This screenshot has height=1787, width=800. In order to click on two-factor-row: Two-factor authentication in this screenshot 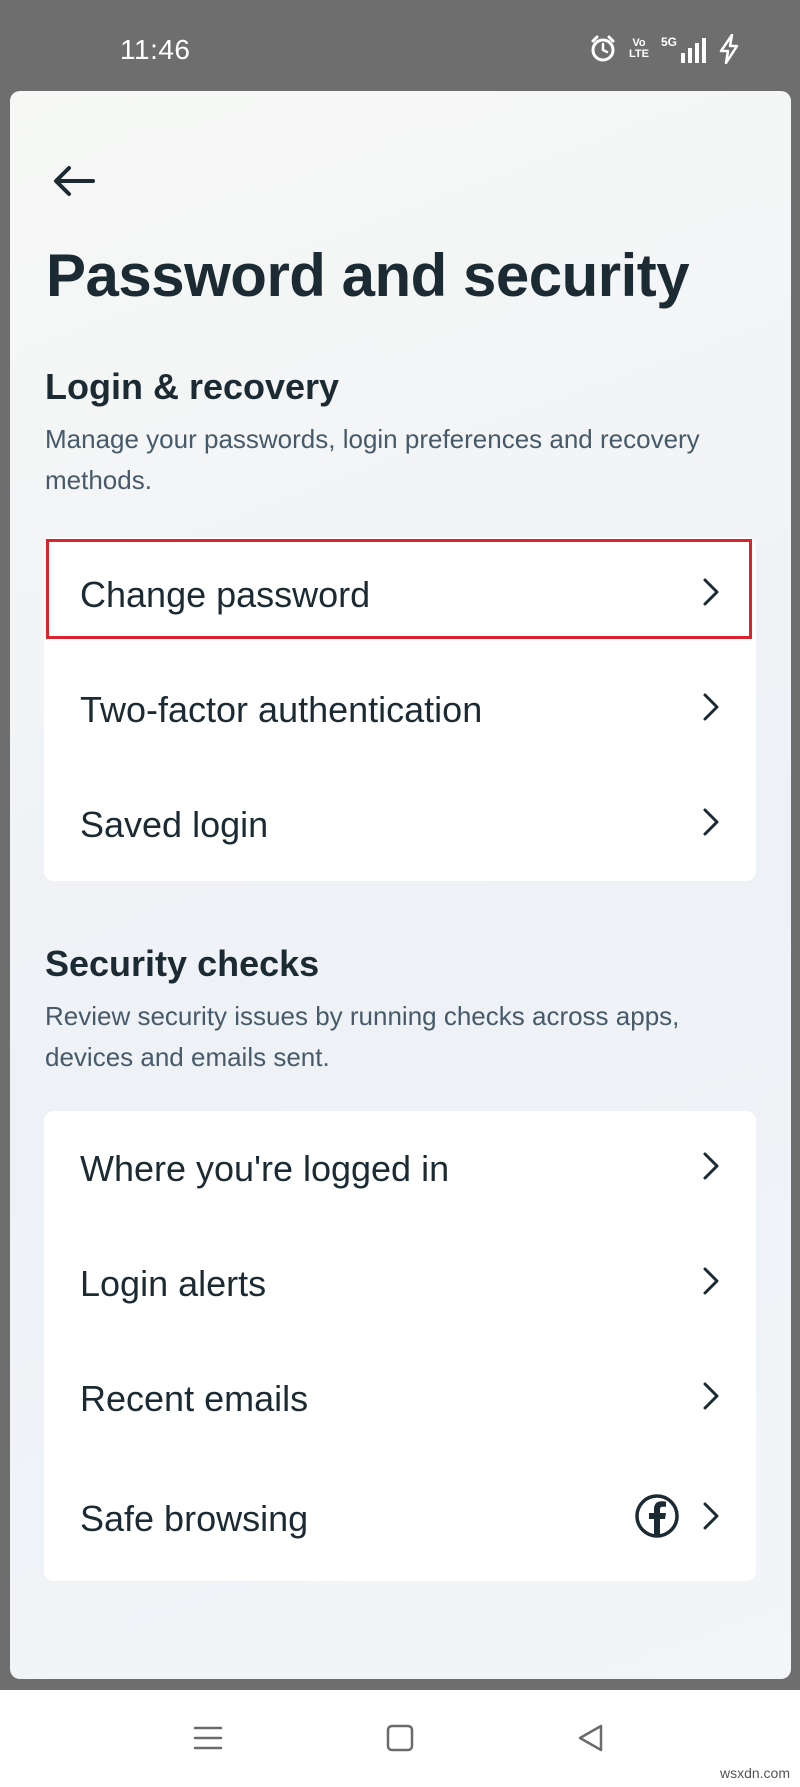, I will do `click(400, 709)`.